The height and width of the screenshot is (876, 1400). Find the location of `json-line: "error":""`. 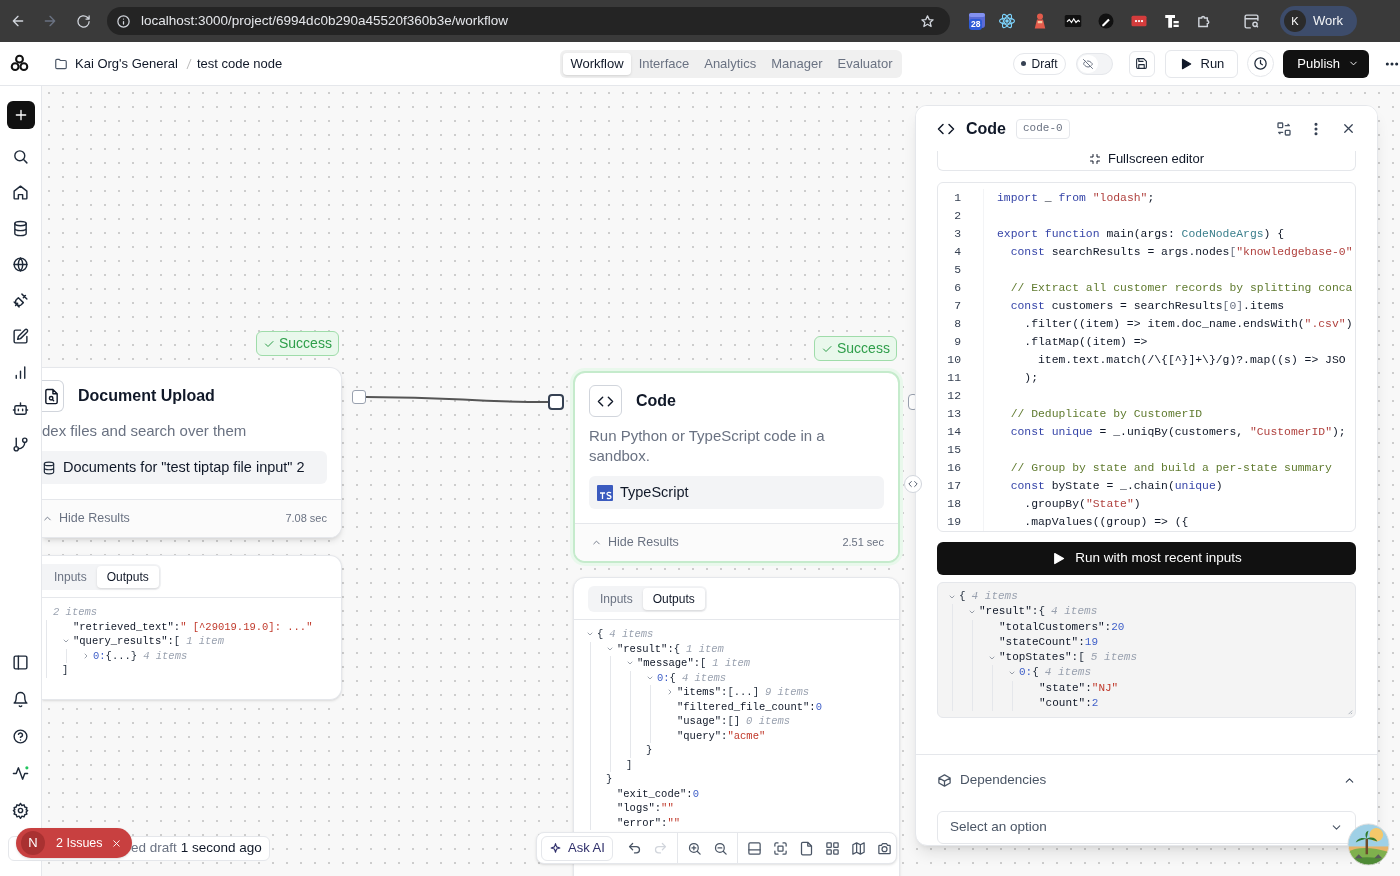

json-line: "error":"" is located at coordinates (649, 822).